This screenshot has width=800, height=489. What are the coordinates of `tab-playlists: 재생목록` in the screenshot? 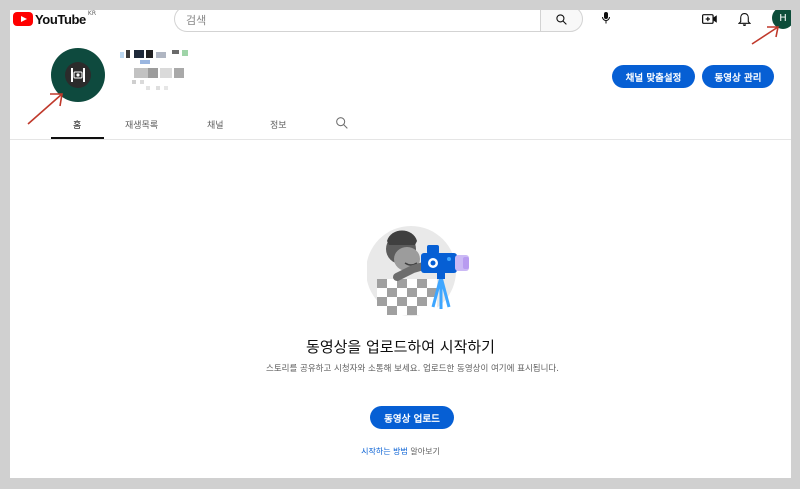 It's located at (141, 124).